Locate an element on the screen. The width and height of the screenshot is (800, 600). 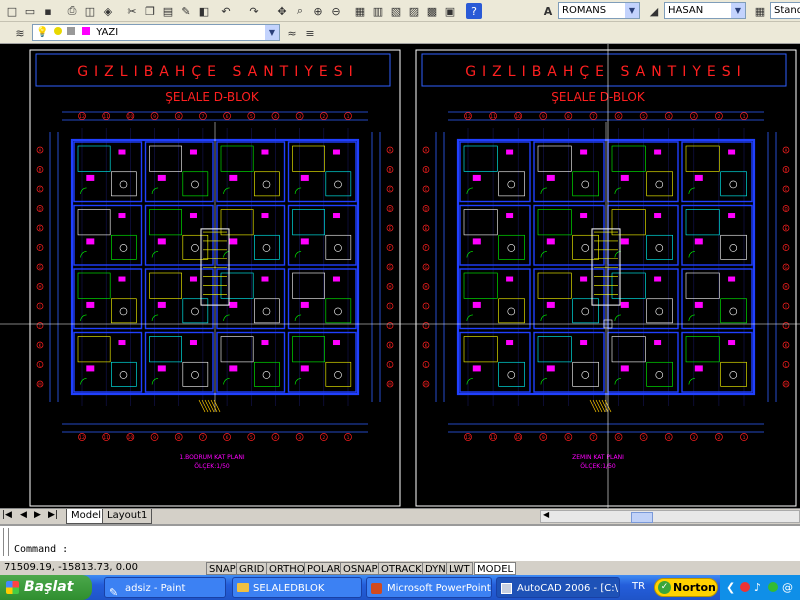
grid-label: H is located at coordinates (389, 286).